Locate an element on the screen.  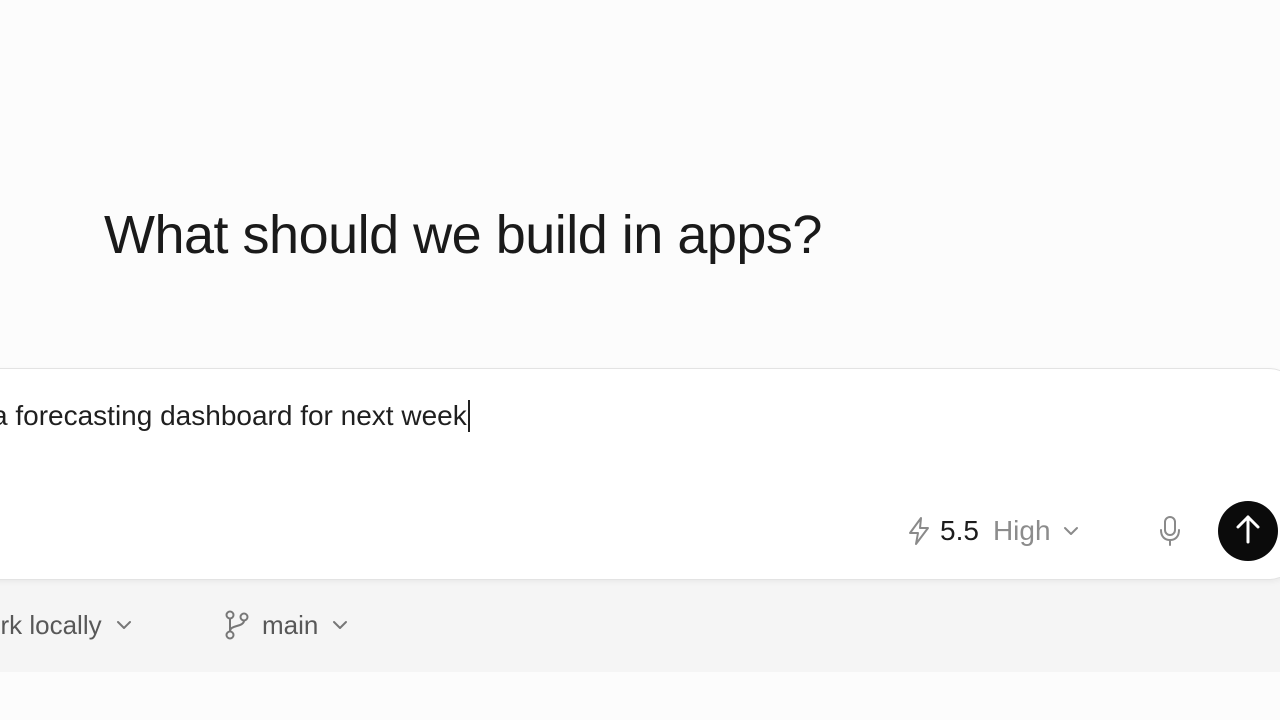
branch-label: main is located at coordinates (290, 624).